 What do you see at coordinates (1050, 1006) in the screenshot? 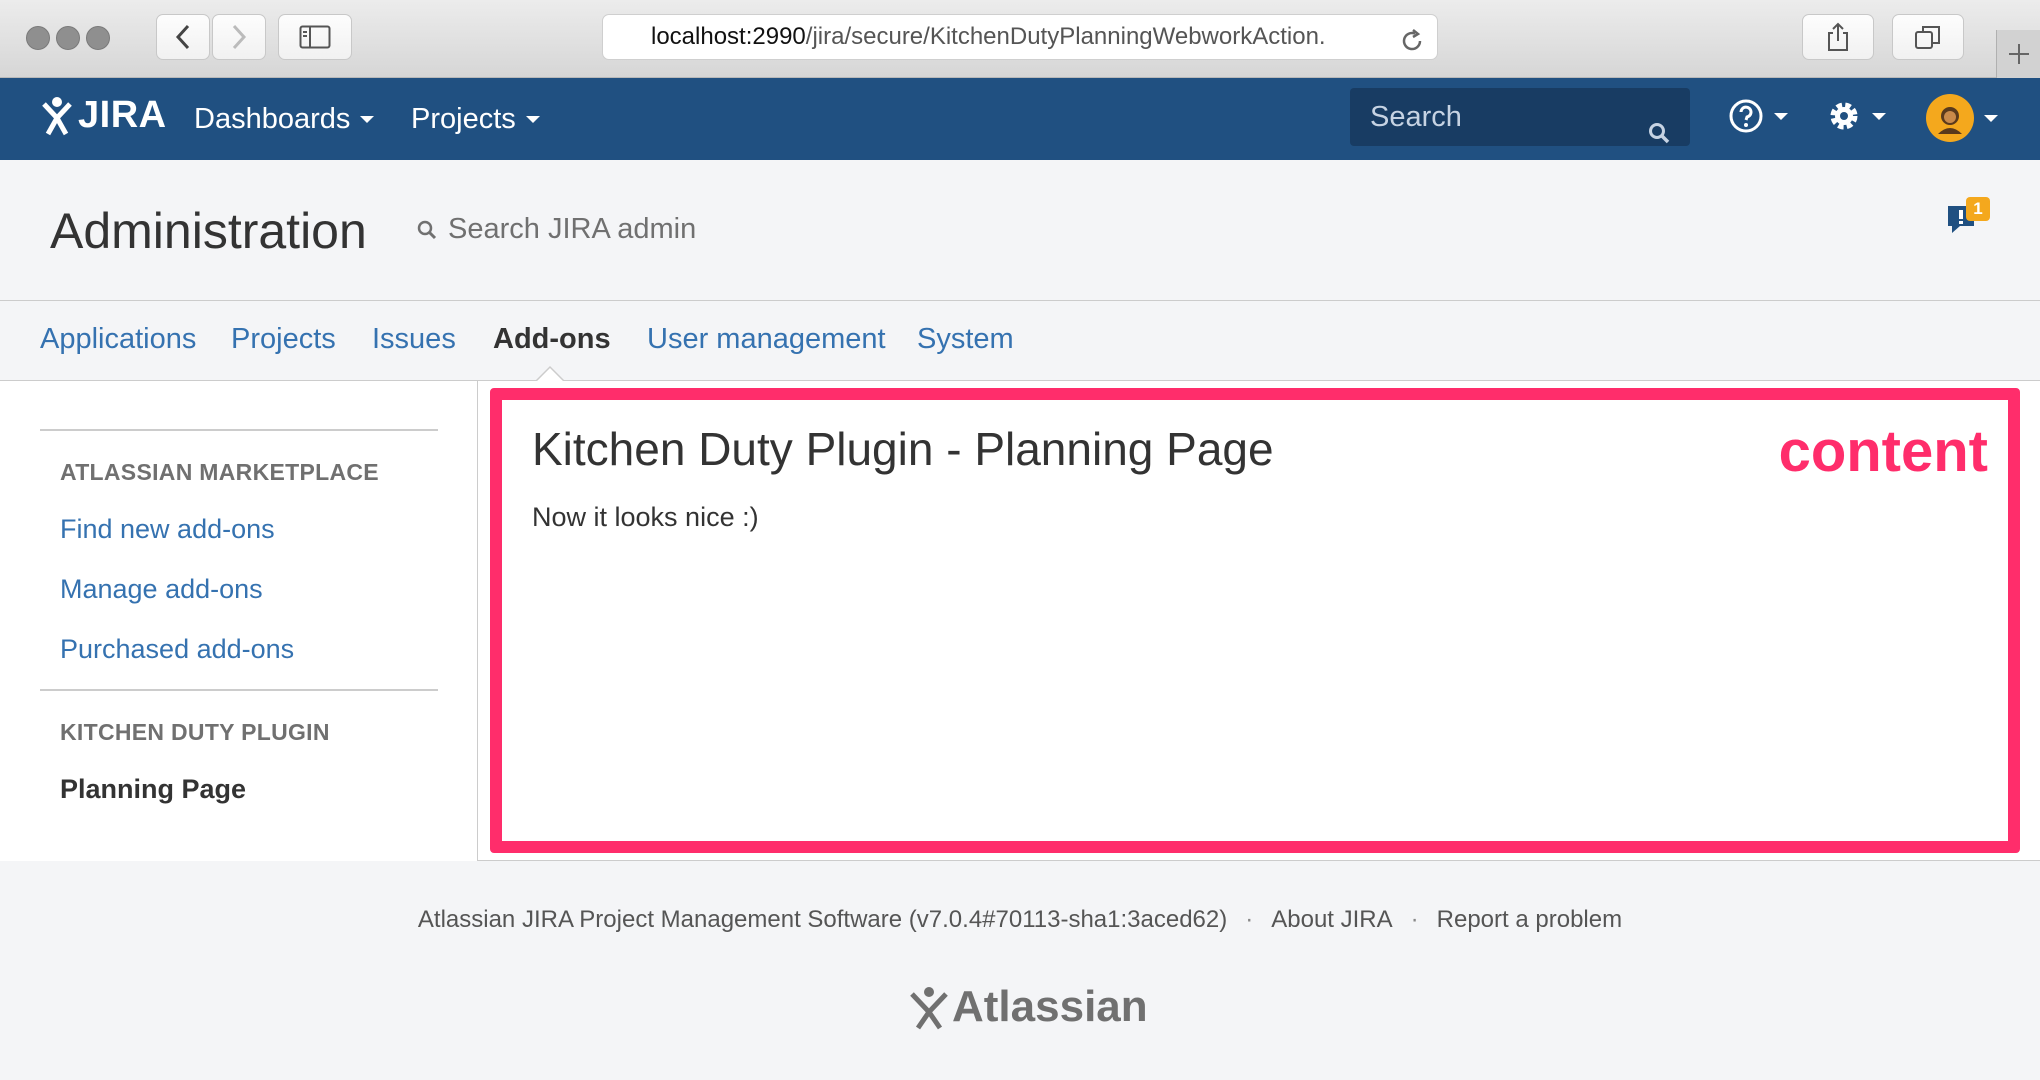
I see `atlassian-logo-text: Atlassian` at bounding box center [1050, 1006].